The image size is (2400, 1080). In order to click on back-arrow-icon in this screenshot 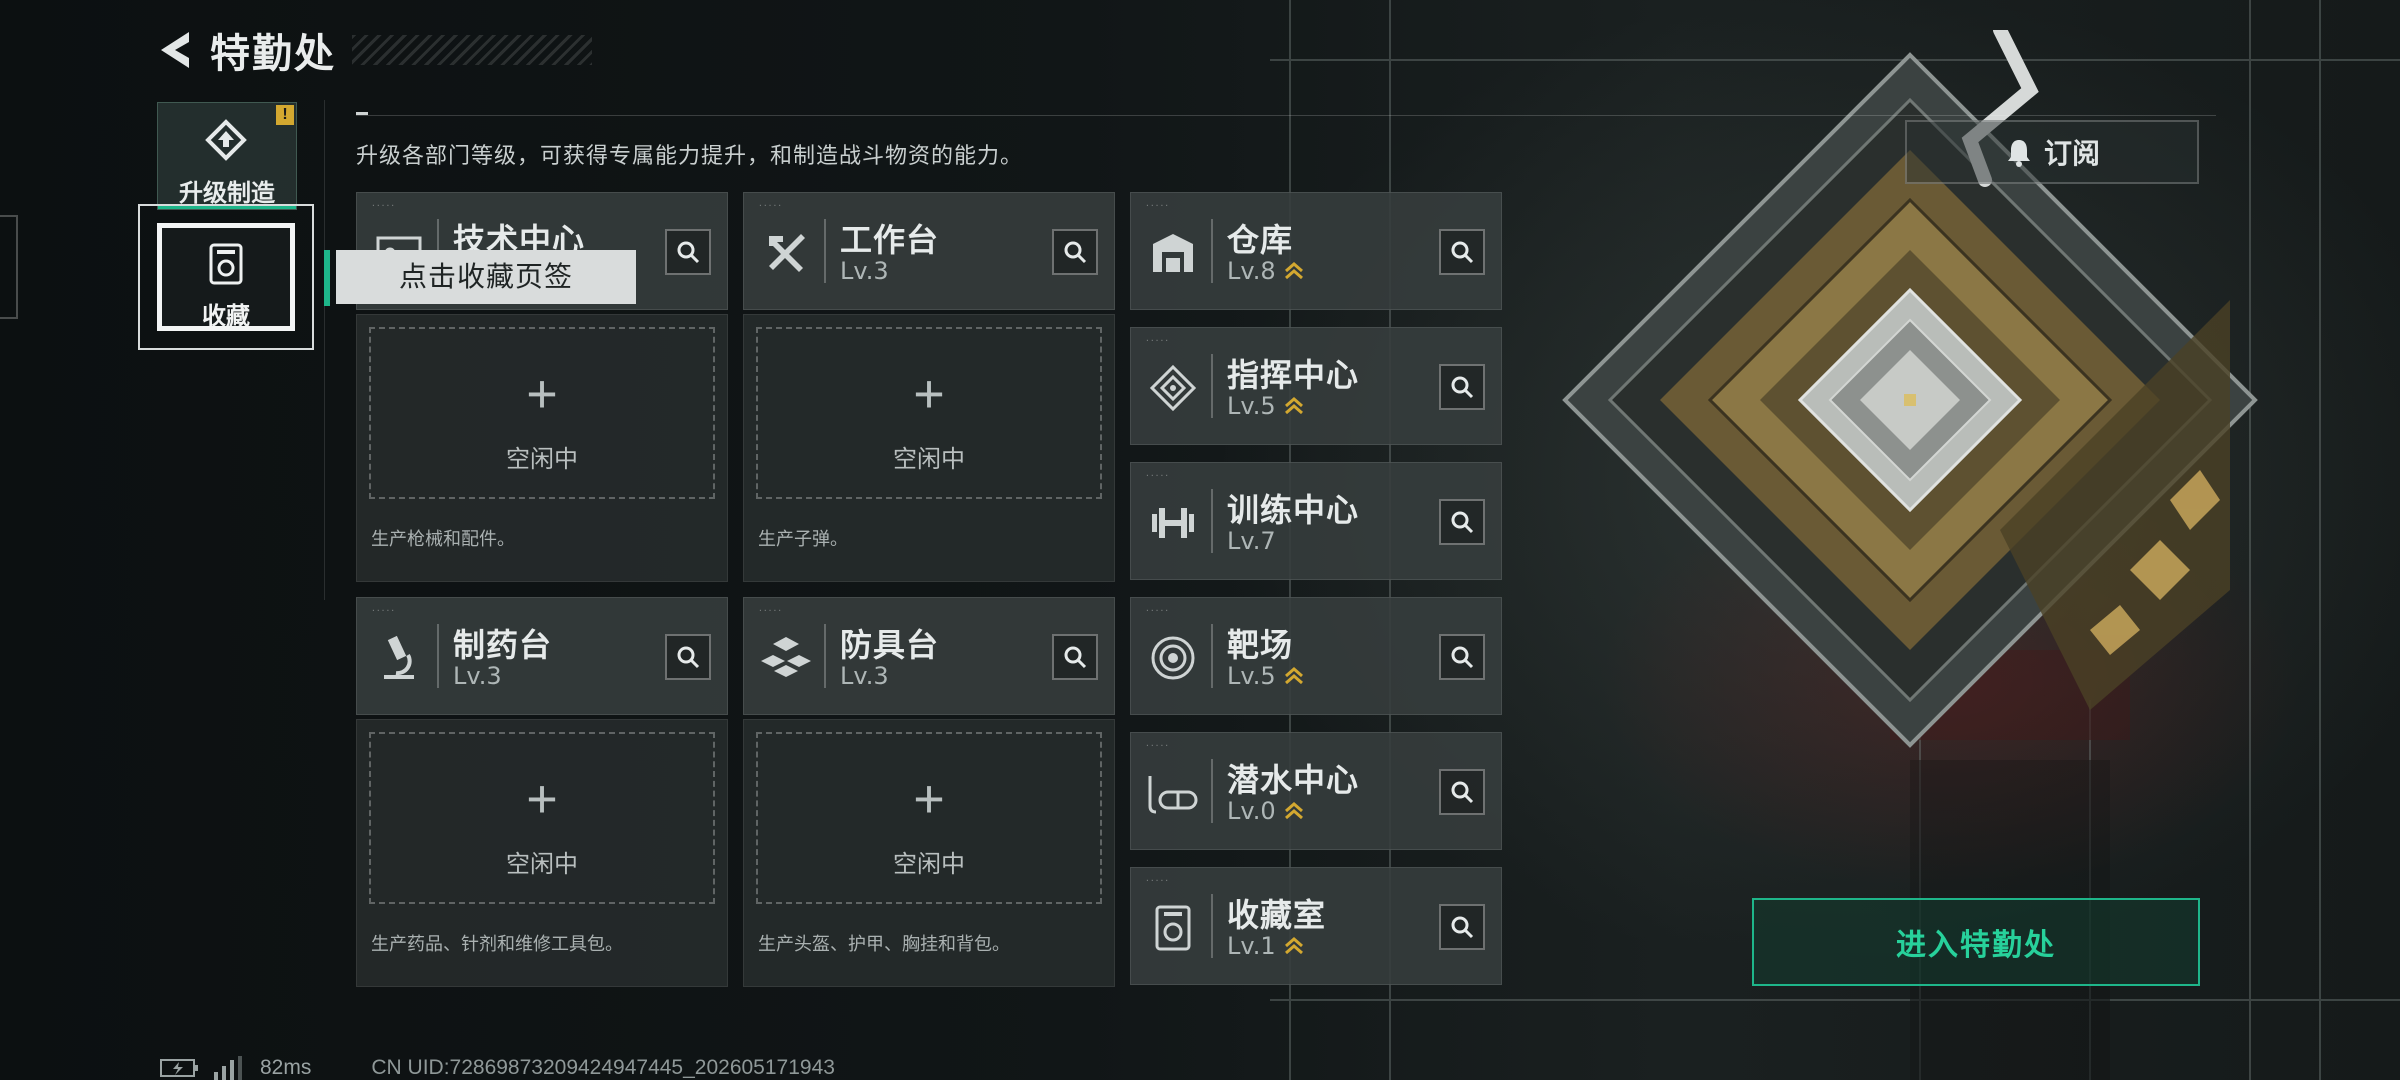, I will do `click(175, 50)`.